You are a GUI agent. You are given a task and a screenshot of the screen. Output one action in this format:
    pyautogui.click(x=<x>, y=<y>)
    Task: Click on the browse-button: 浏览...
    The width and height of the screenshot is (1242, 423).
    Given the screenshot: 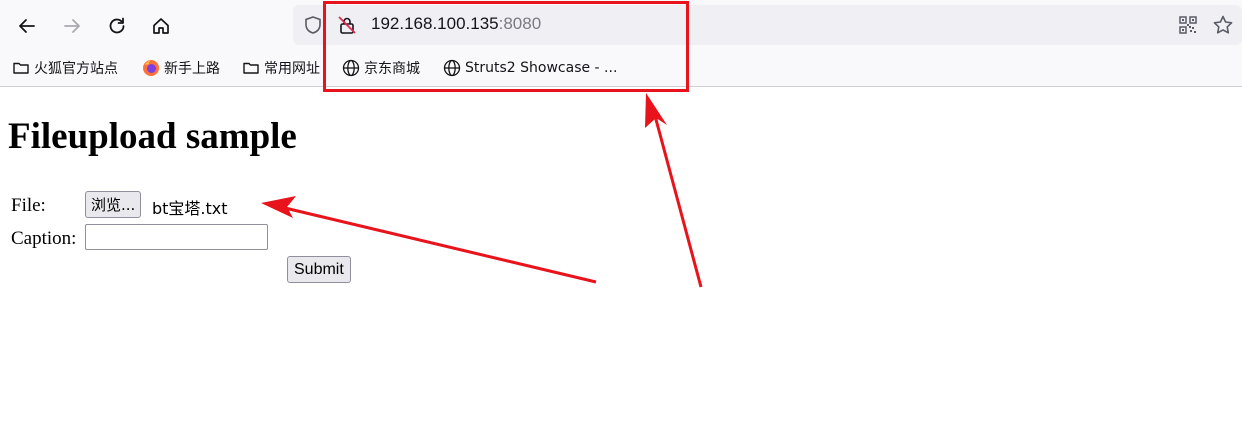 What is the action you would take?
    pyautogui.click(x=113, y=204)
    